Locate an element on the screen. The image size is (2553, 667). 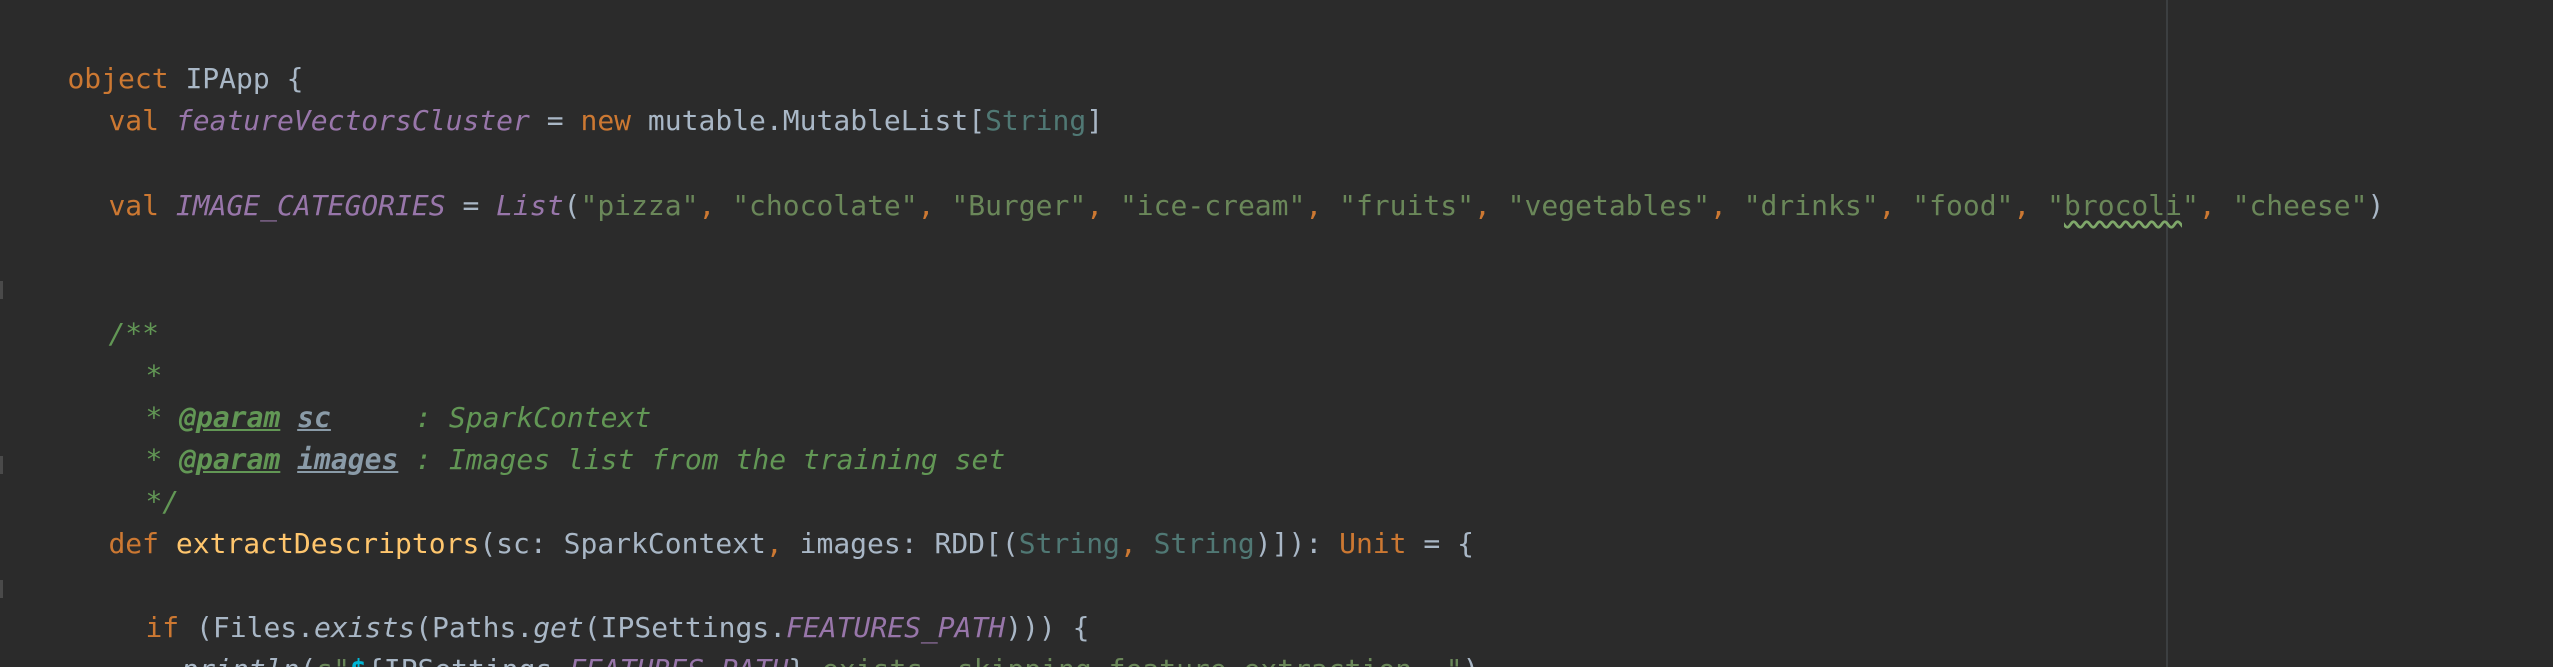
doc-comment-close: */ is located at coordinates (128, 478).